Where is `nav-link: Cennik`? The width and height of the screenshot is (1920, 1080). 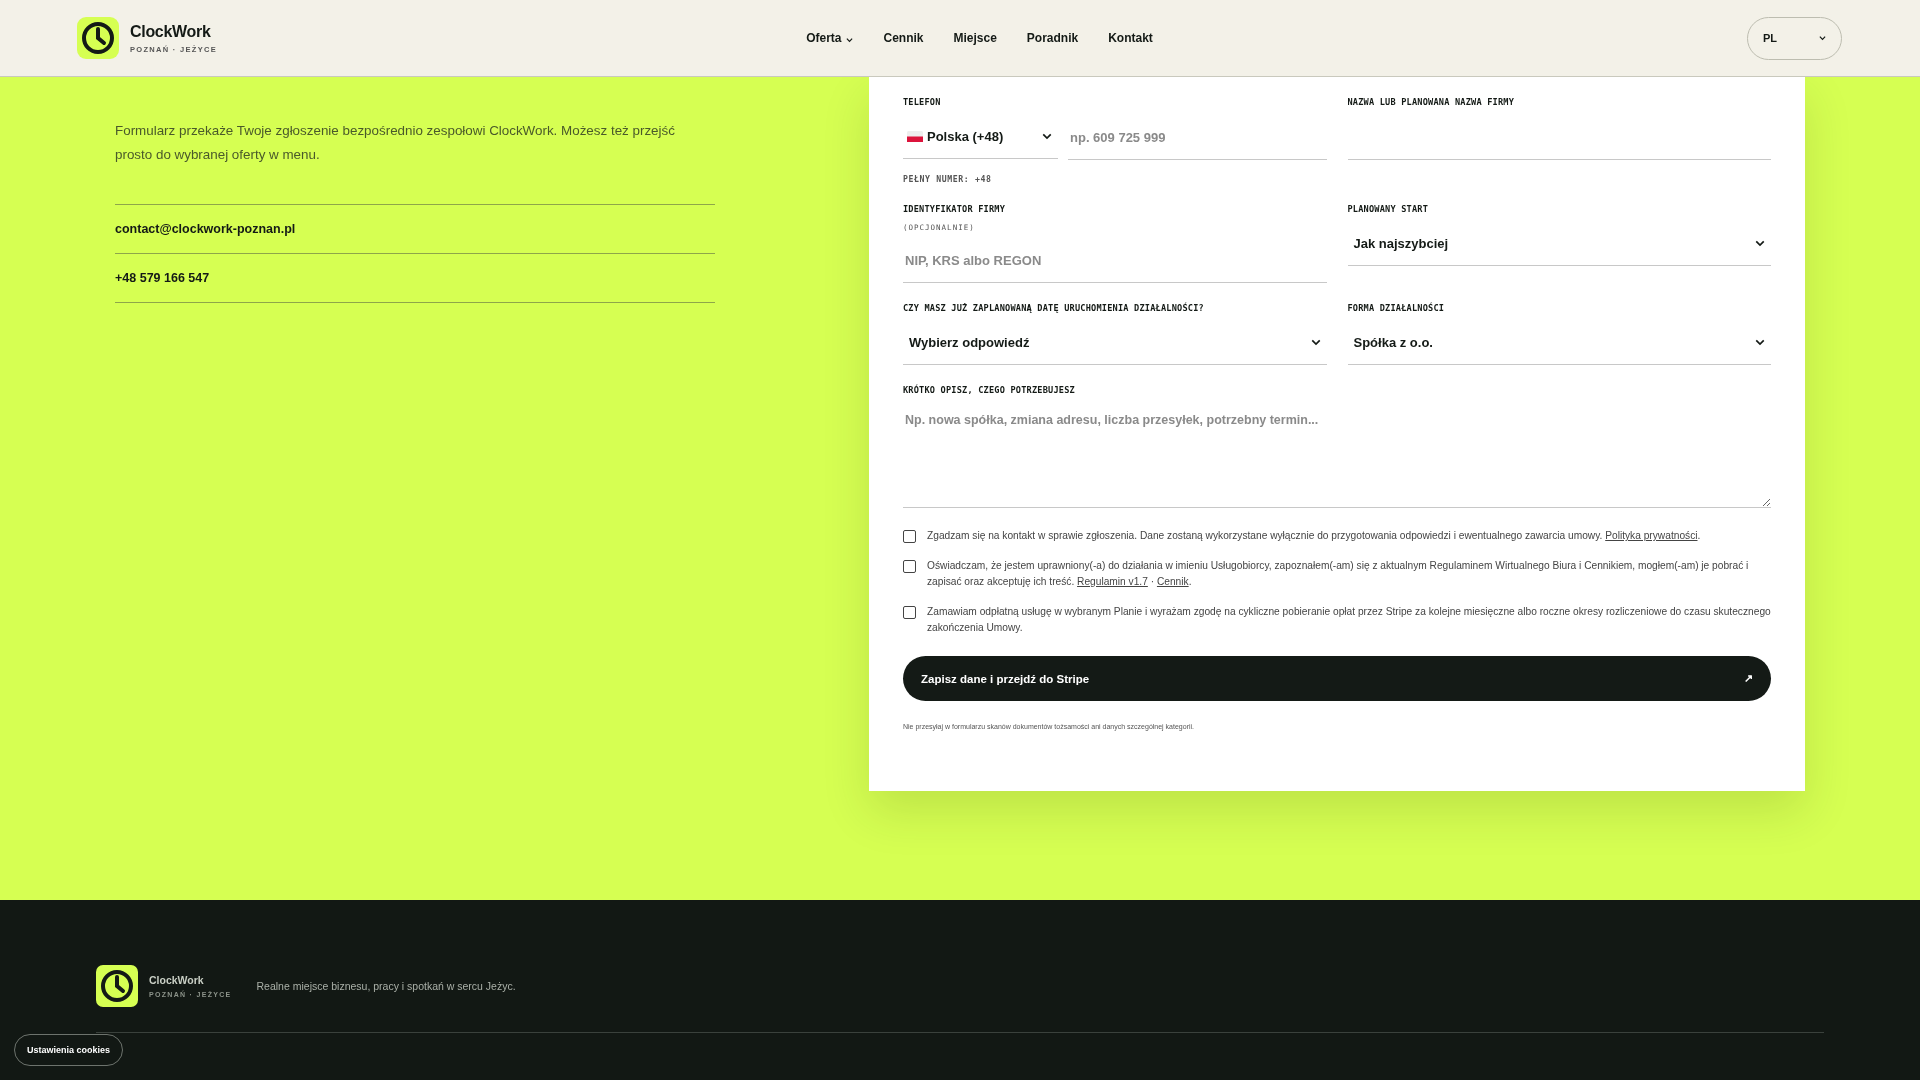
nav-link: Cennik is located at coordinates (903, 38).